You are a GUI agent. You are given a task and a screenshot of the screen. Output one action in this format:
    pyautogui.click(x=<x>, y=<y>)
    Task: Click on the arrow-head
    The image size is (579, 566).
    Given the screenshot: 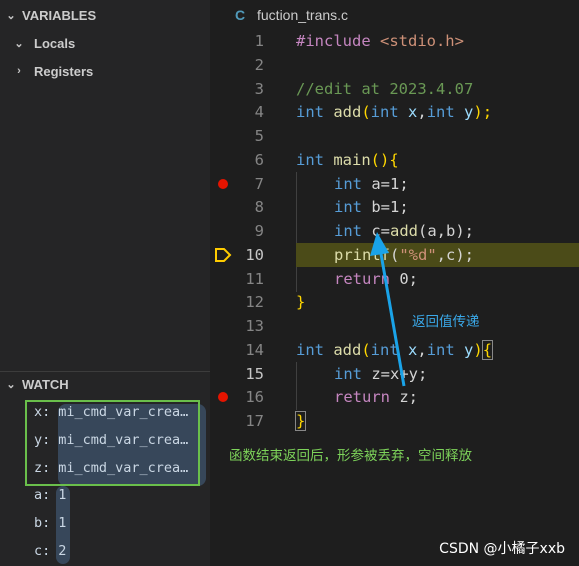 What is the action you would take?
    pyautogui.click(x=379, y=244)
    